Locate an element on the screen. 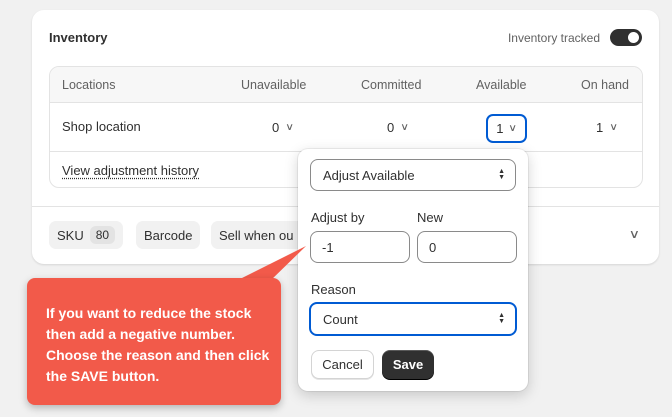  on-hand-dropdown: 1 ∨ is located at coordinates (607, 127).